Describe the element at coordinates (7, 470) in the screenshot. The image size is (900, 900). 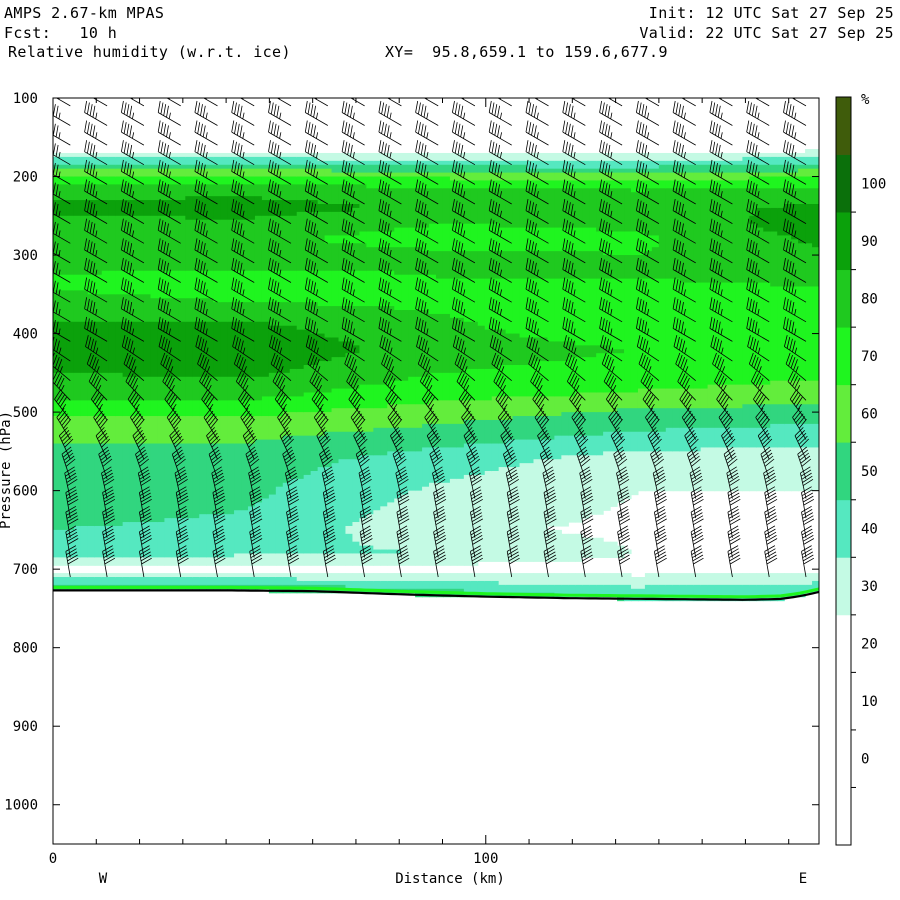
I see `y-axis-label: Pressure (hPa)` at that location.